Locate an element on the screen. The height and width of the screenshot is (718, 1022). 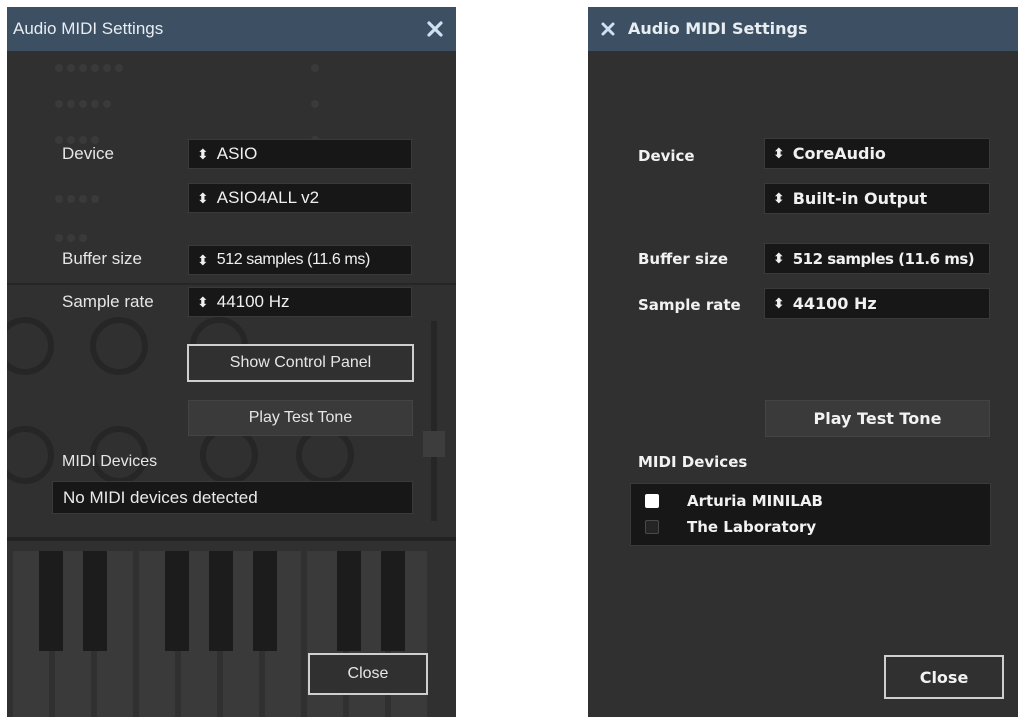
show-control-panel-button: Show Control Panel is located at coordinates (300, 363).